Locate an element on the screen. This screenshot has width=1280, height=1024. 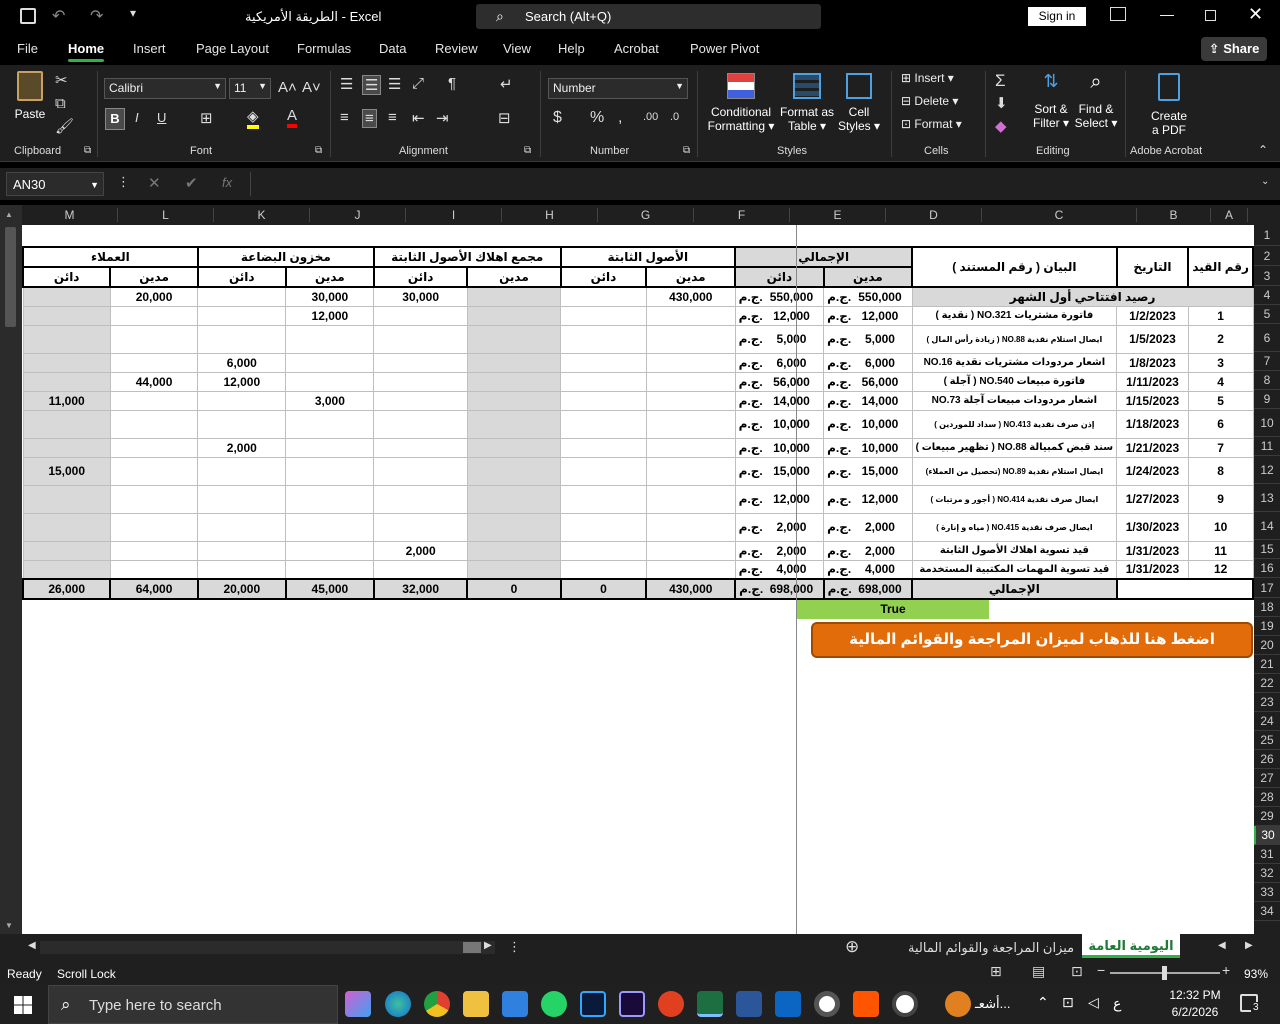
entry-m: 15,000 is located at coordinates (66, 471).